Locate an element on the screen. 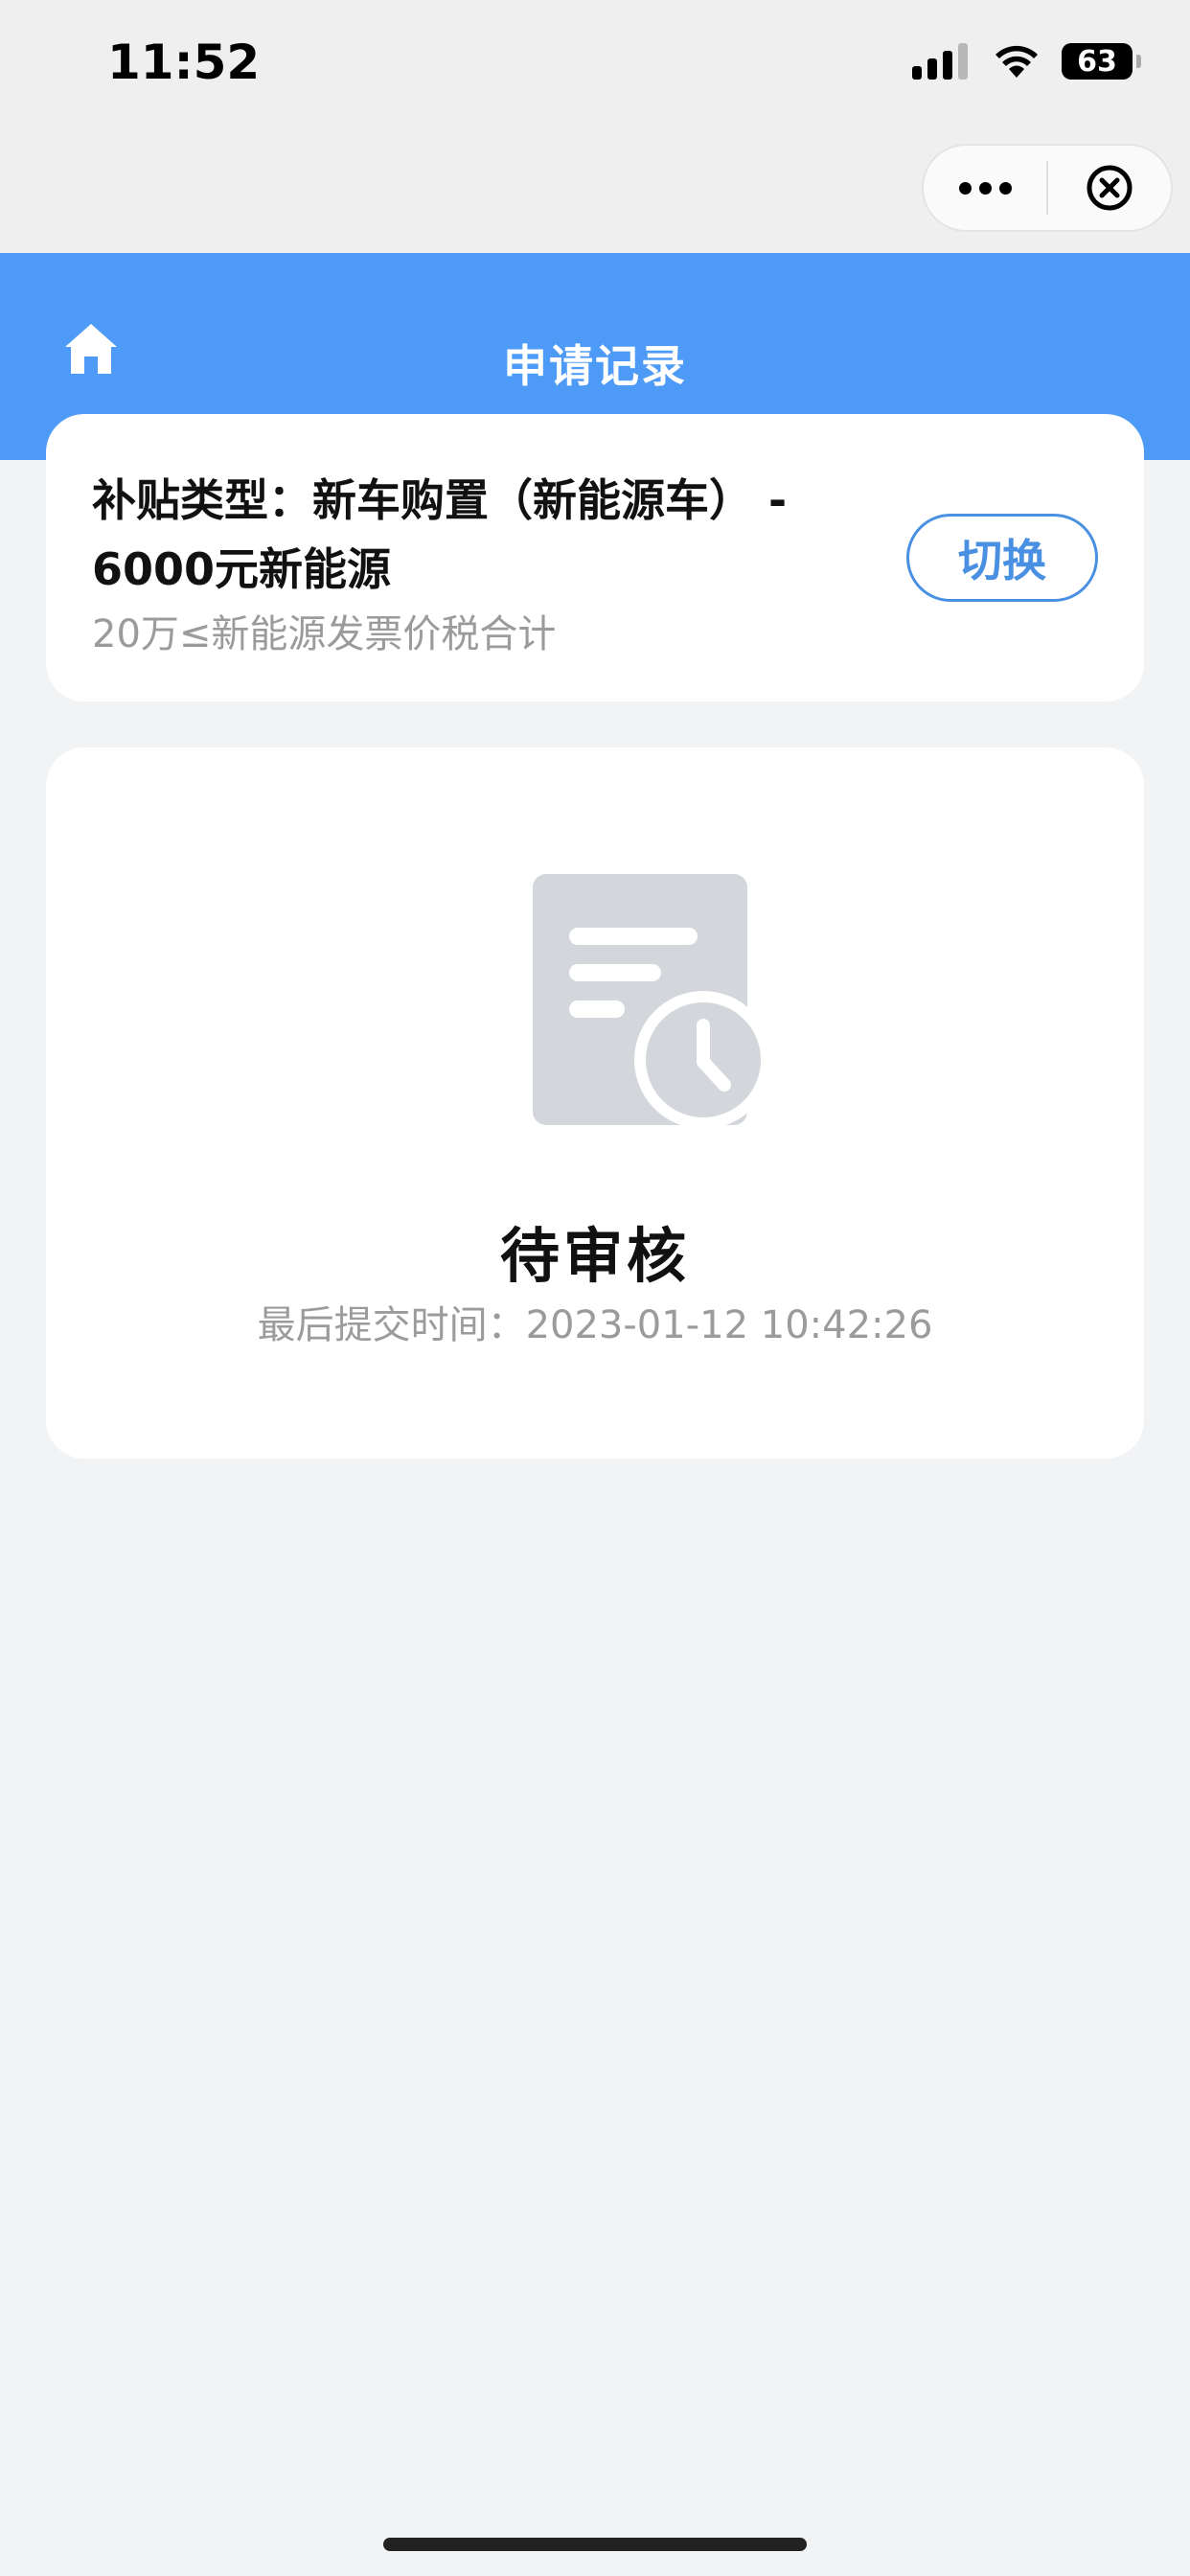 The height and width of the screenshot is (2576, 1190). battery-icon: 63 is located at coordinates (1101, 62).